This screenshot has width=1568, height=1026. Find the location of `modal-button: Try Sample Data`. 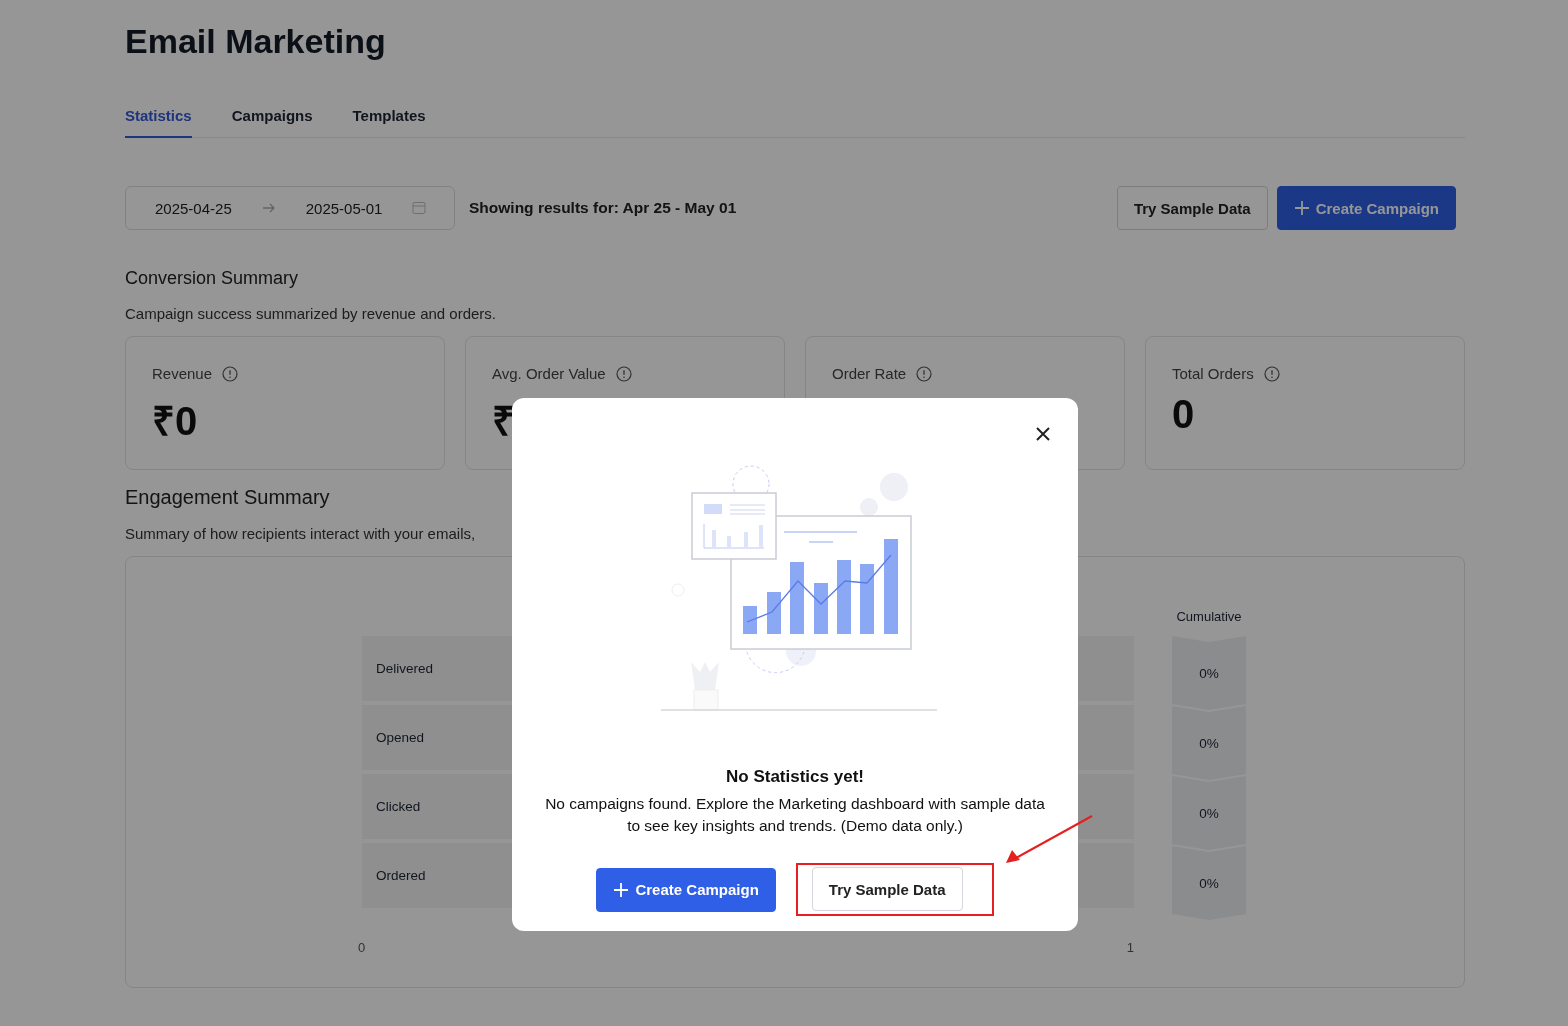

modal-button: Try Sample Data is located at coordinates (887, 889).